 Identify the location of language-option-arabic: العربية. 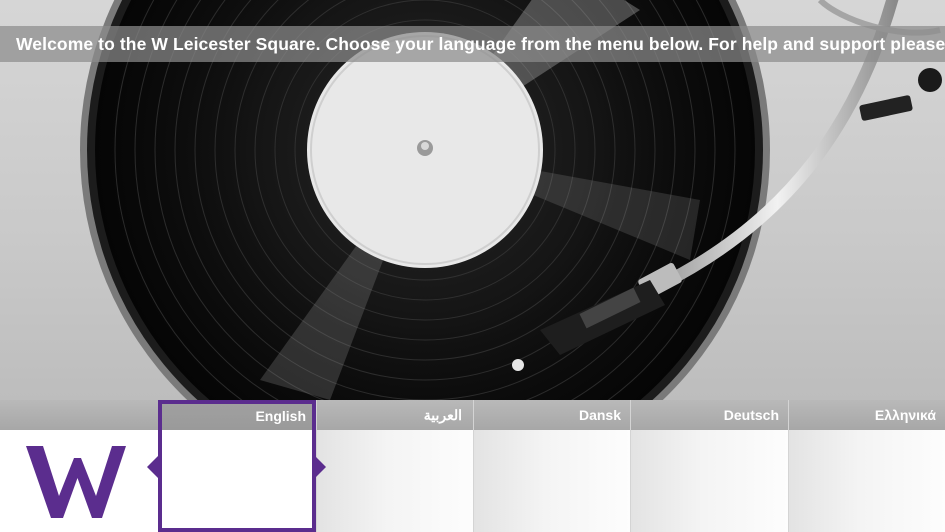
(395, 466).